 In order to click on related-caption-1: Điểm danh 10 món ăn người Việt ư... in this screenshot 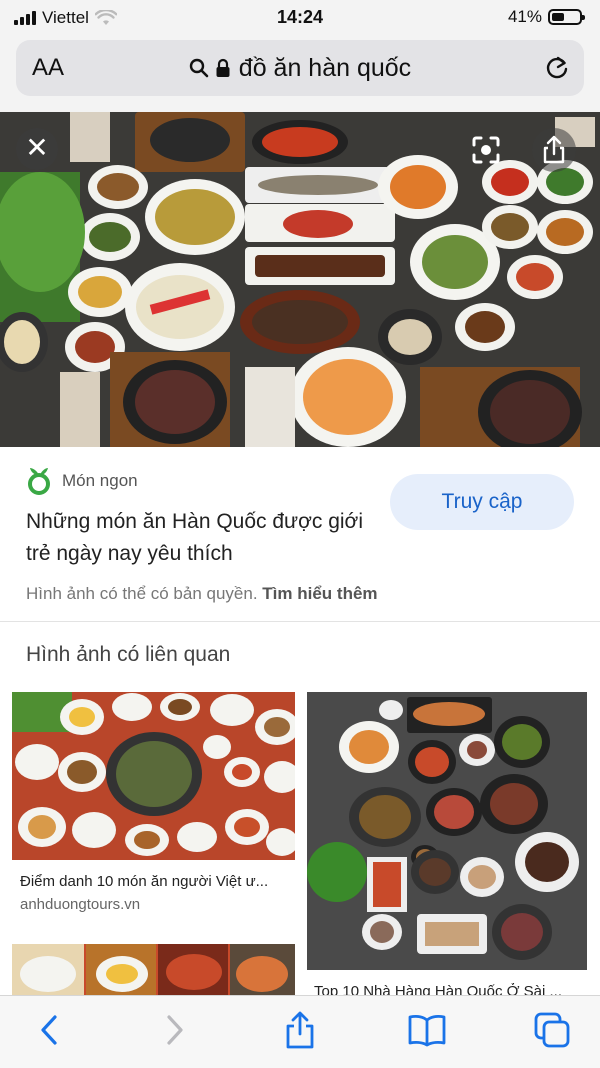, I will do `click(155, 881)`.